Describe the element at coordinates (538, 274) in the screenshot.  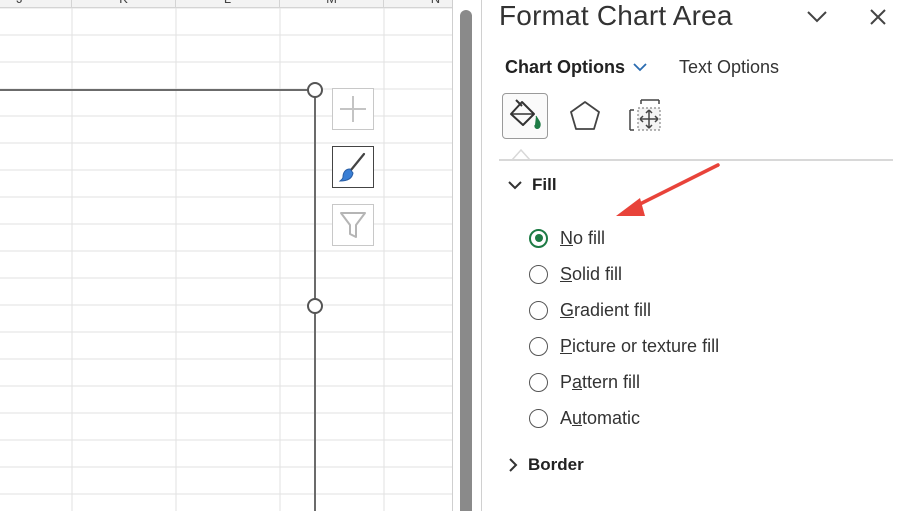
I see `radio-solid-fill` at that location.